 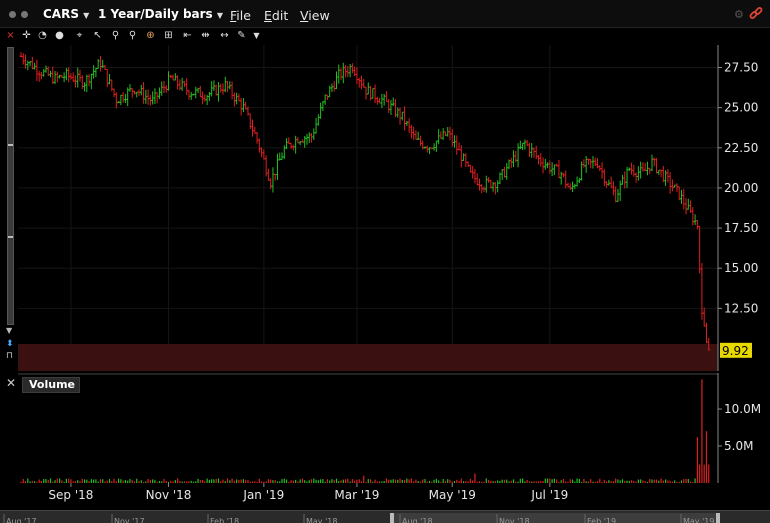 I want to click on zoom-out-icon: ⚲, so click(x=132, y=36).